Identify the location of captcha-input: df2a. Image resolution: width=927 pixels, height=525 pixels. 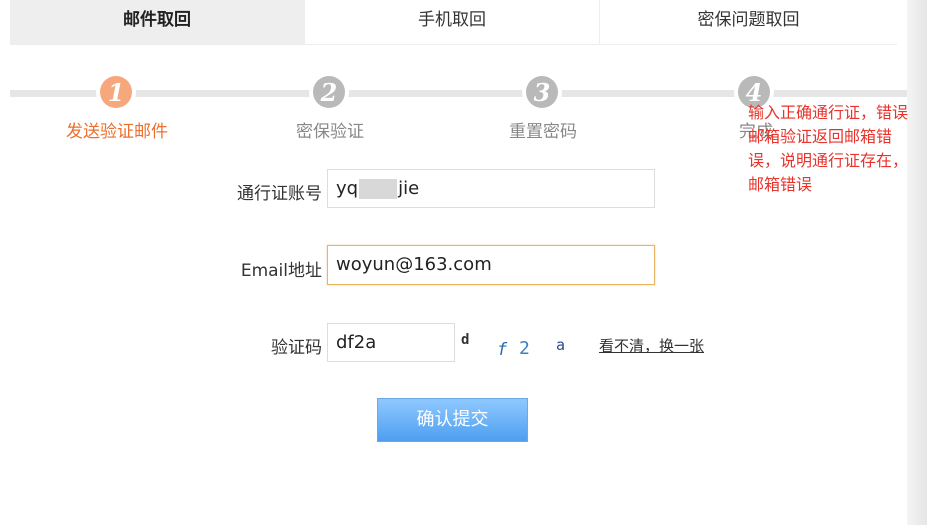
(391, 342).